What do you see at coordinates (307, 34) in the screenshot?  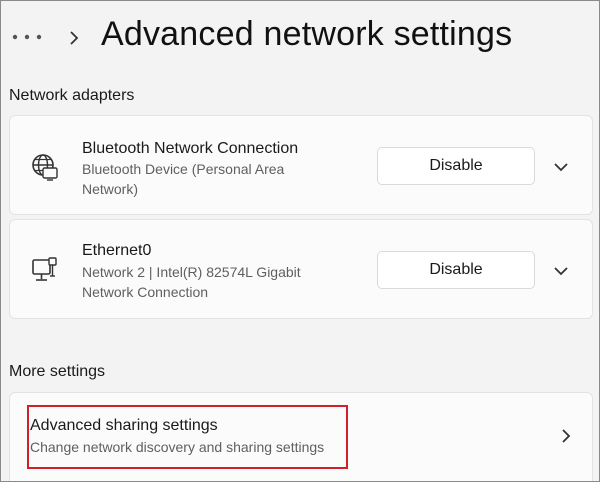 I see `page-title: Advanced network settings` at bounding box center [307, 34].